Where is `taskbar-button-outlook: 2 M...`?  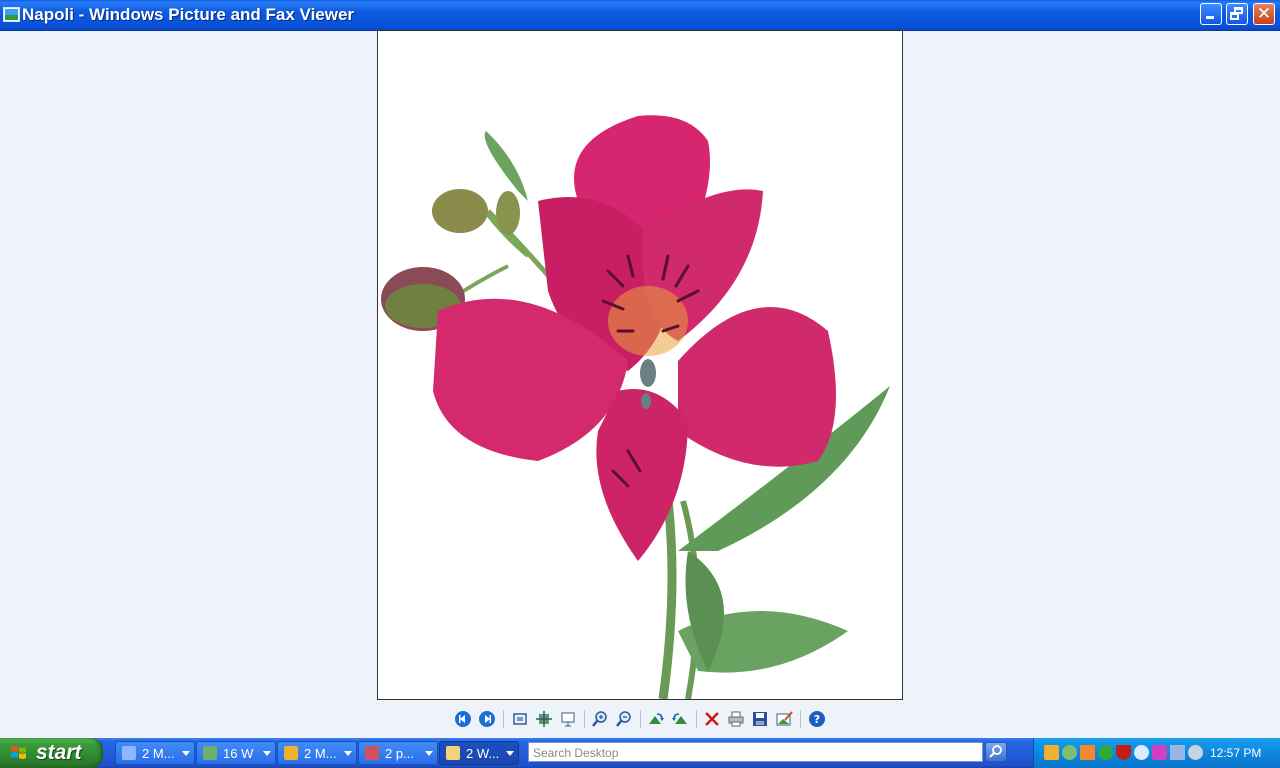
taskbar-button-outlook: 2 M... is located at coordinates (317, 753).